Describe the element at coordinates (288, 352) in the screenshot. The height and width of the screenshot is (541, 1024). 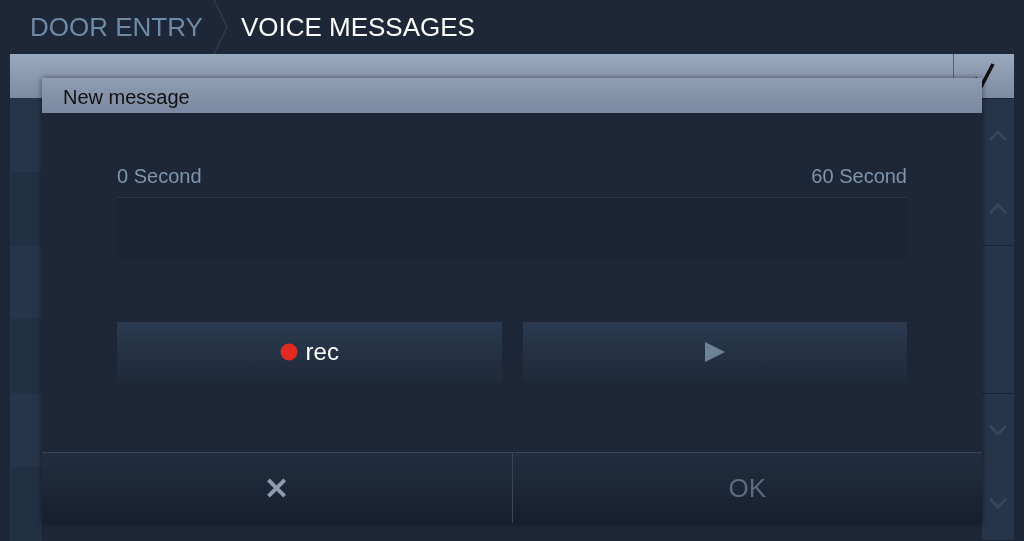
I see `record-dot-icon` at that location.